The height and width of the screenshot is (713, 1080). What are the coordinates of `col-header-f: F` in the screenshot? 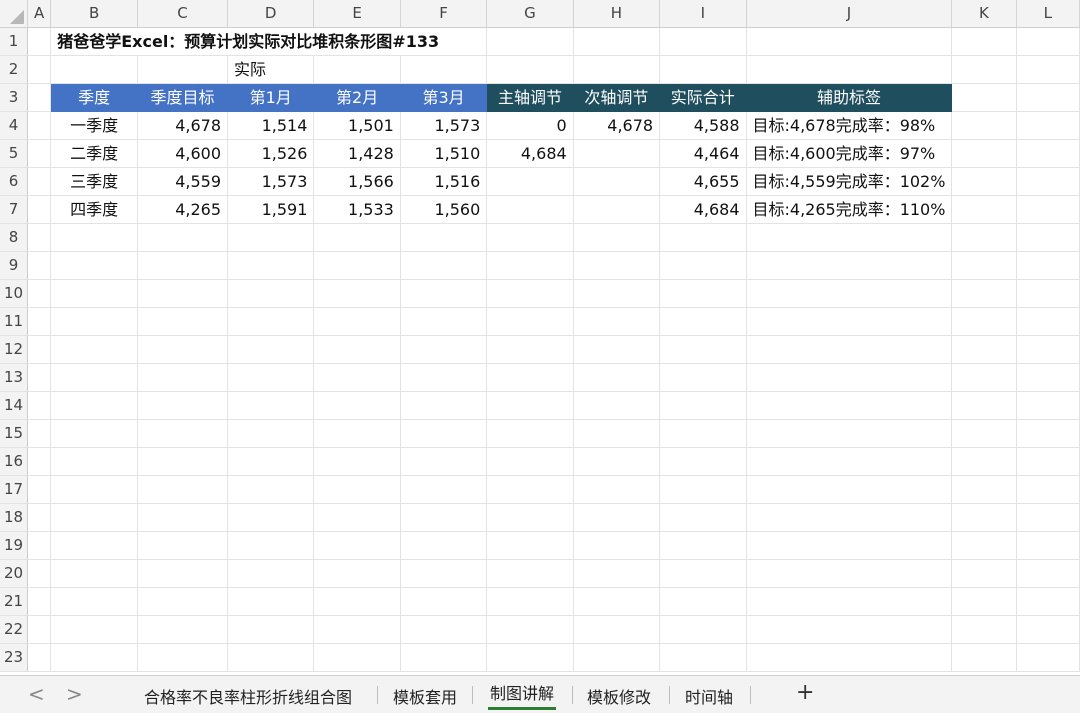 It's located at (444, 14).